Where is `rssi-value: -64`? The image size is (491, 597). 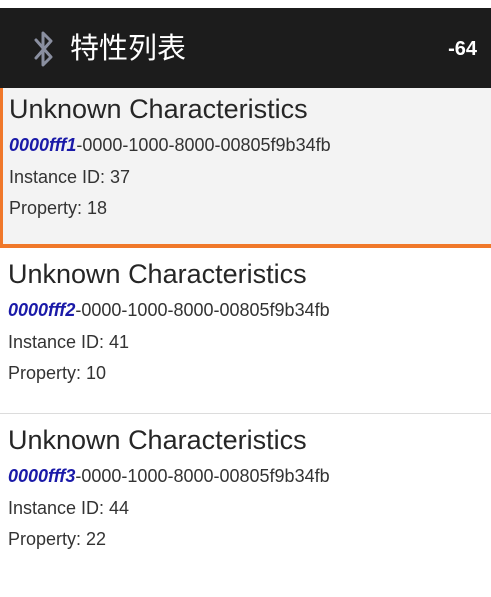
rssi-value: -64 is located at coordinates (462, 49).